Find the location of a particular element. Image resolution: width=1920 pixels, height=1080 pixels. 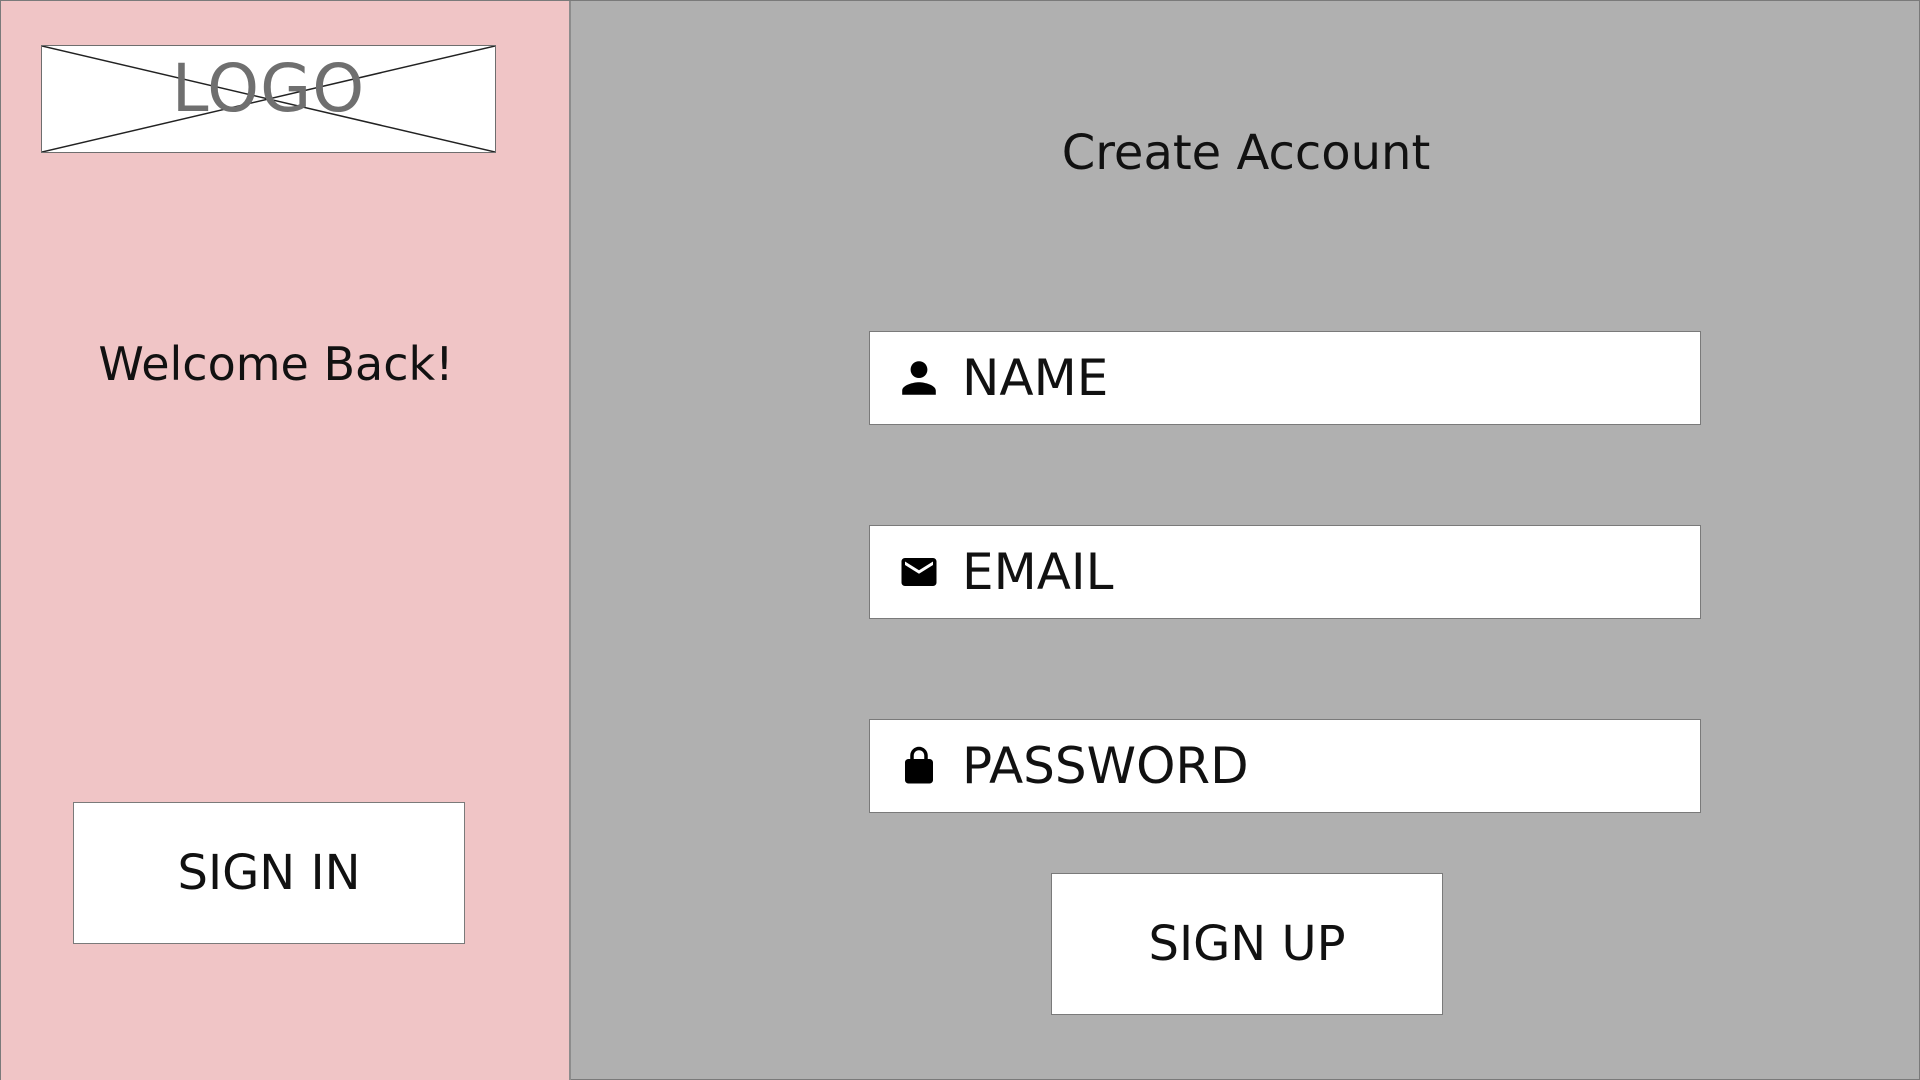

welcome-heading: Welcome Back! is located at coordinates (276, 364).